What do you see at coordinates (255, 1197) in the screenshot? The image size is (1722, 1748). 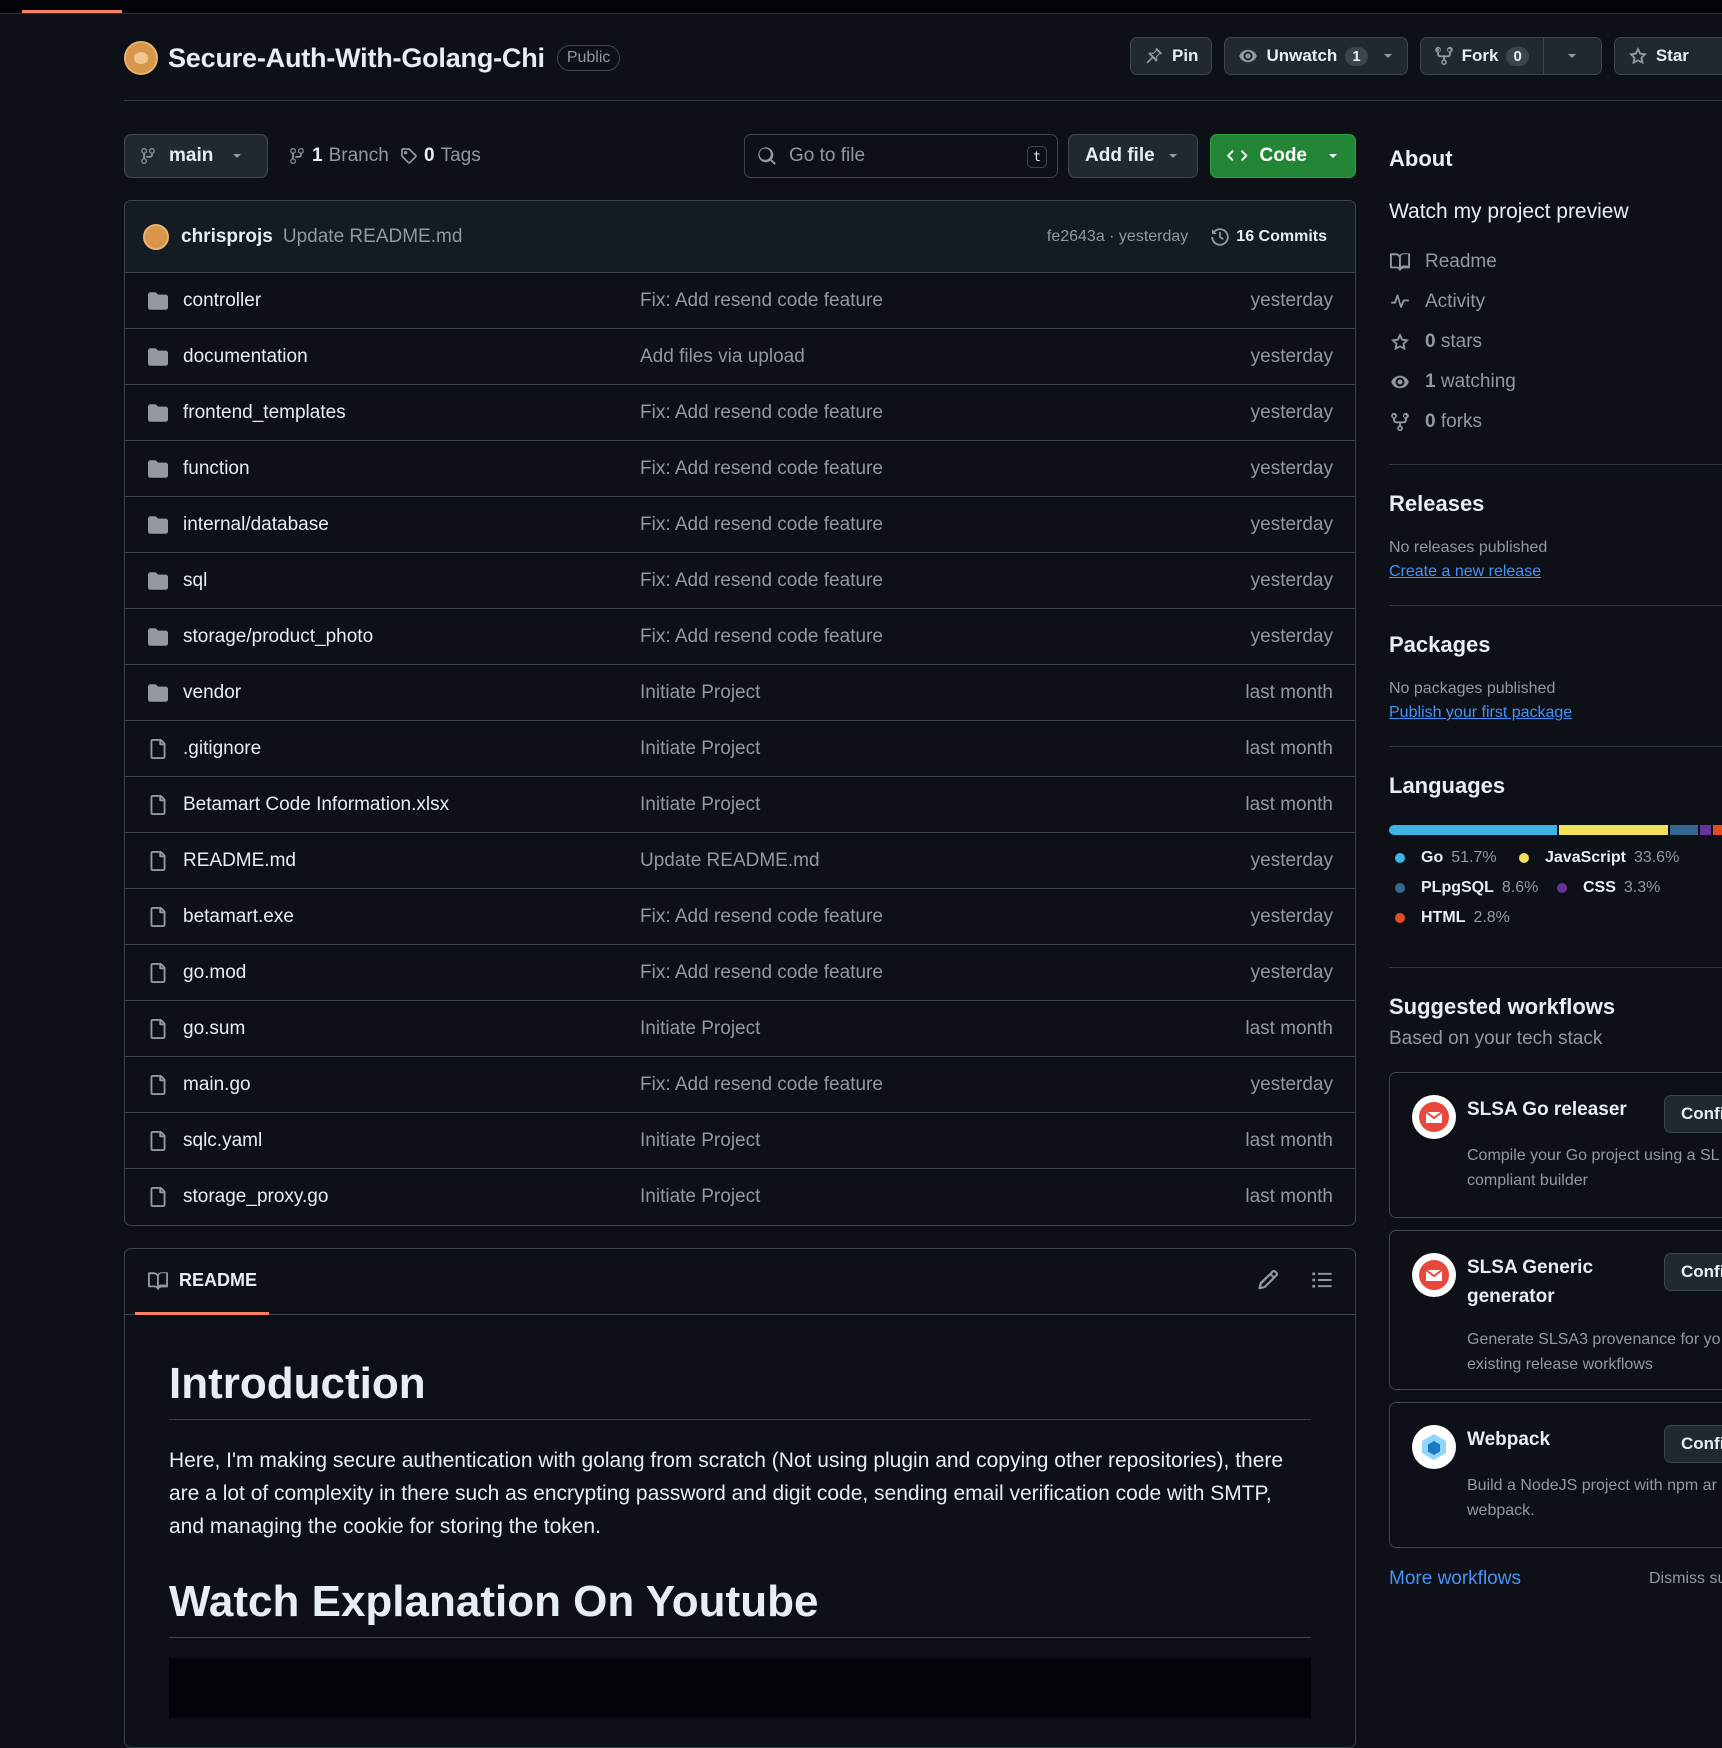 I see `file-name: storage_proxy.go` at bounding box center [255, 1197].